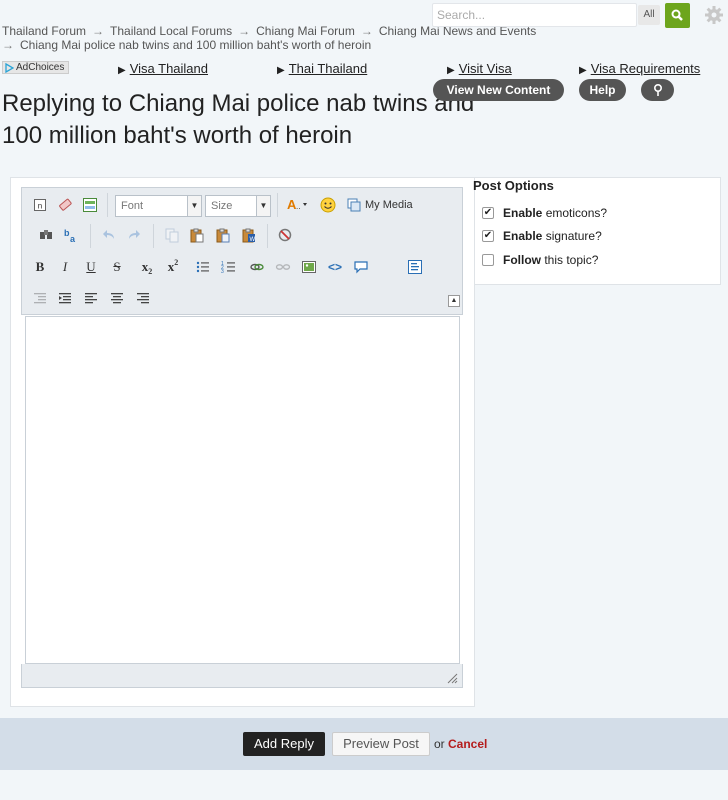 The height and width of the screenshot is (800, 728). I want to click on search-button, so click(677, 15).